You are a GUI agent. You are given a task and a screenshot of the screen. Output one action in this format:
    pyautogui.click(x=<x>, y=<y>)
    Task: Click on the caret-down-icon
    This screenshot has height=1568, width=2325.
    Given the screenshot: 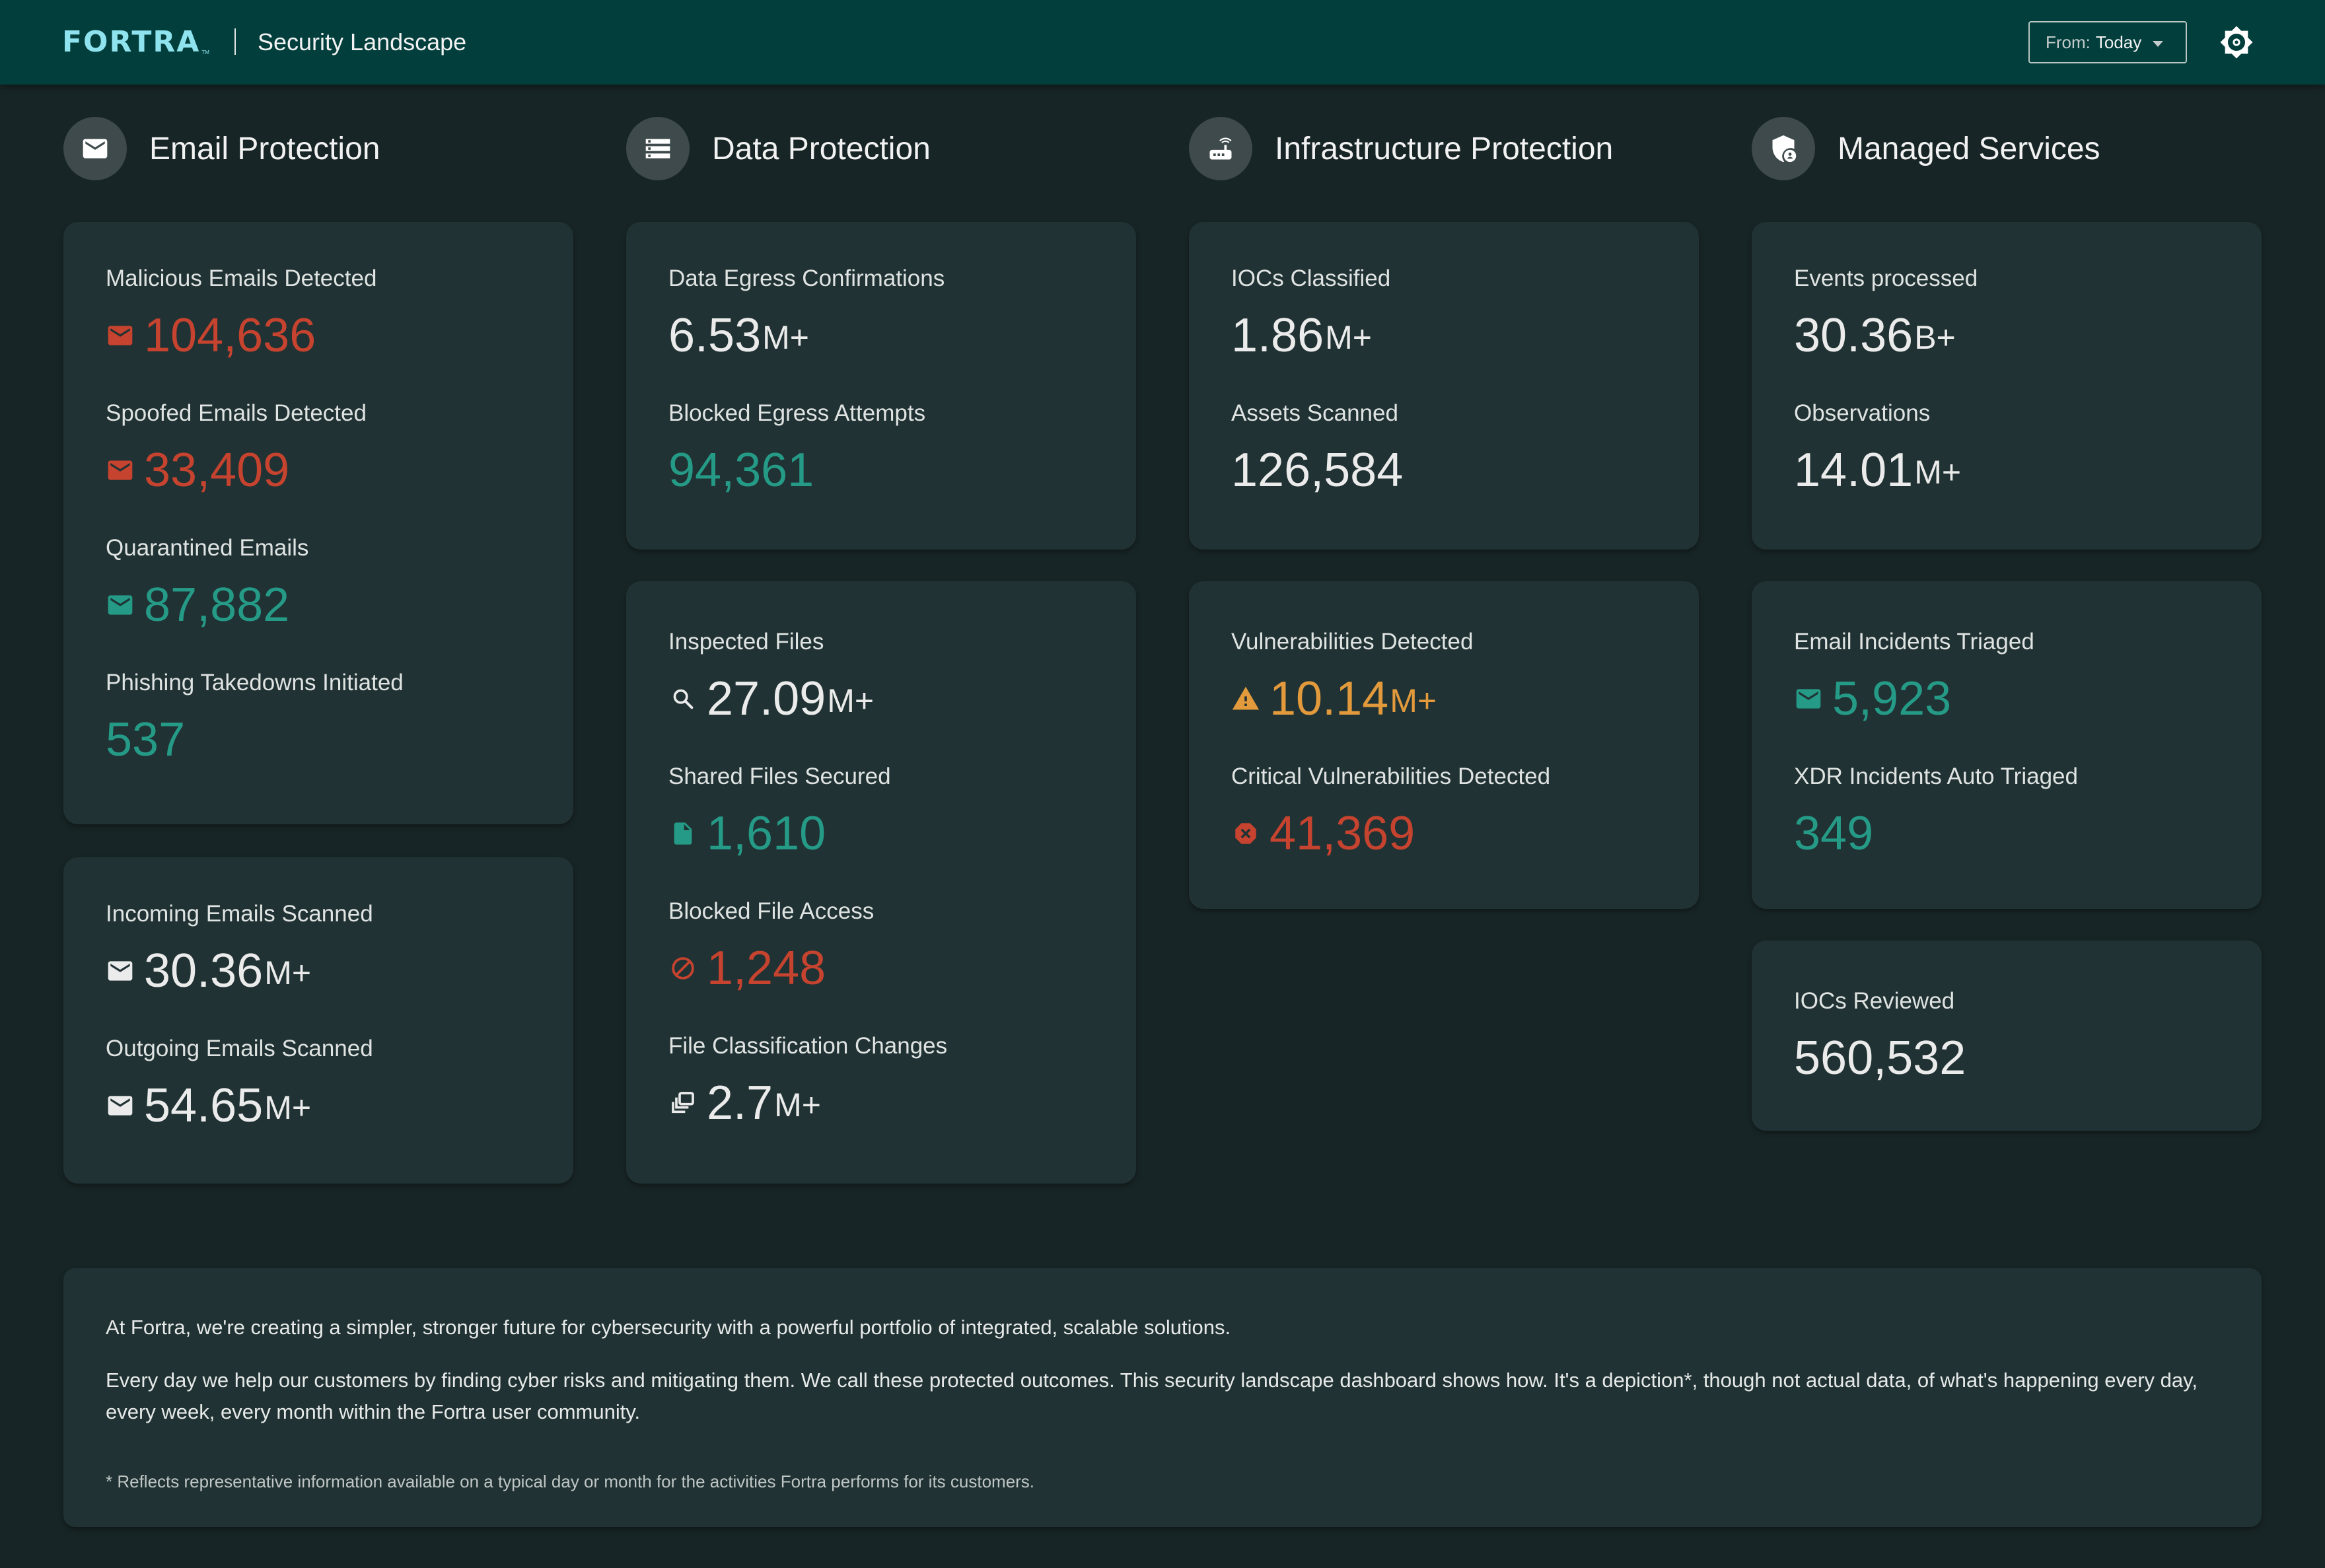 What is the action you would take?
    pyautogui.click(x=2158, y=44)
    